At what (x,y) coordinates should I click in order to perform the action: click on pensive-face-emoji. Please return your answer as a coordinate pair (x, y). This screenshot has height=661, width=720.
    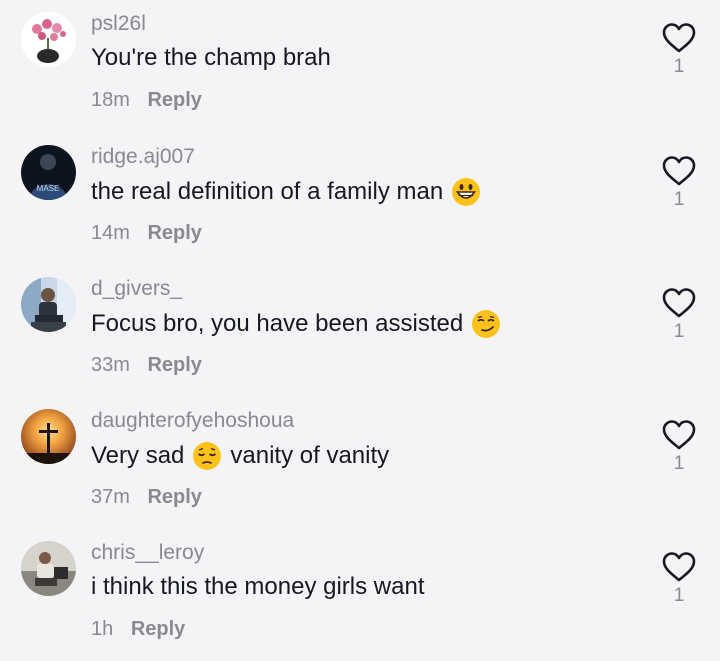
    Looking at the image, I should click on (207, 456).